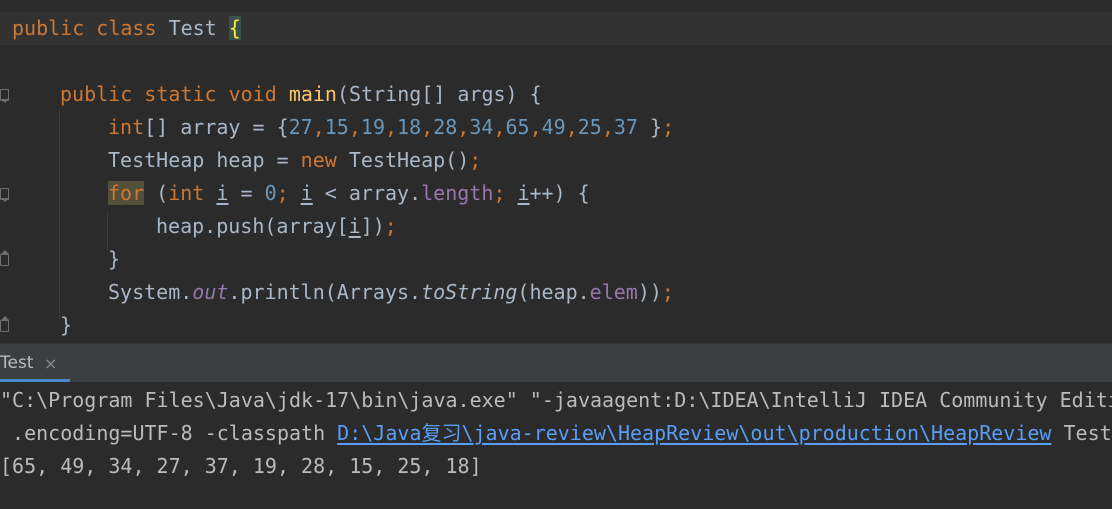 The width and height of the screenshot is (1112, 509). What do you see at coordinates (270, 193) in the screenshot?
I see `number-literal: 0` at bounding box center [270, 193].